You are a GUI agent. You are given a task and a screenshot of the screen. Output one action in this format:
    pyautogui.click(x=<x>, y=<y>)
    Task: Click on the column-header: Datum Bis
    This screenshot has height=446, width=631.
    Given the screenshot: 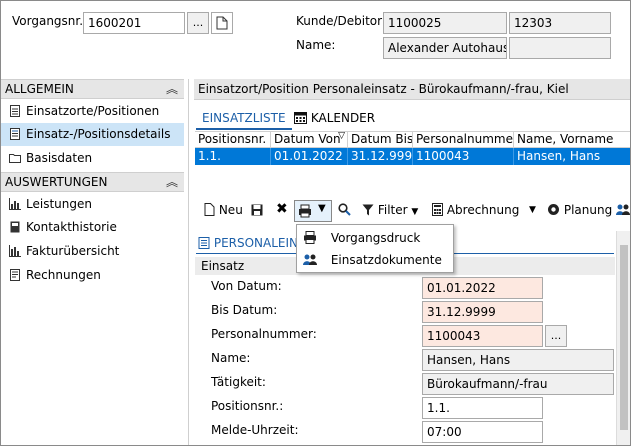 What is the action you would take?
    pyautogui.click(x=380, y=140)
    